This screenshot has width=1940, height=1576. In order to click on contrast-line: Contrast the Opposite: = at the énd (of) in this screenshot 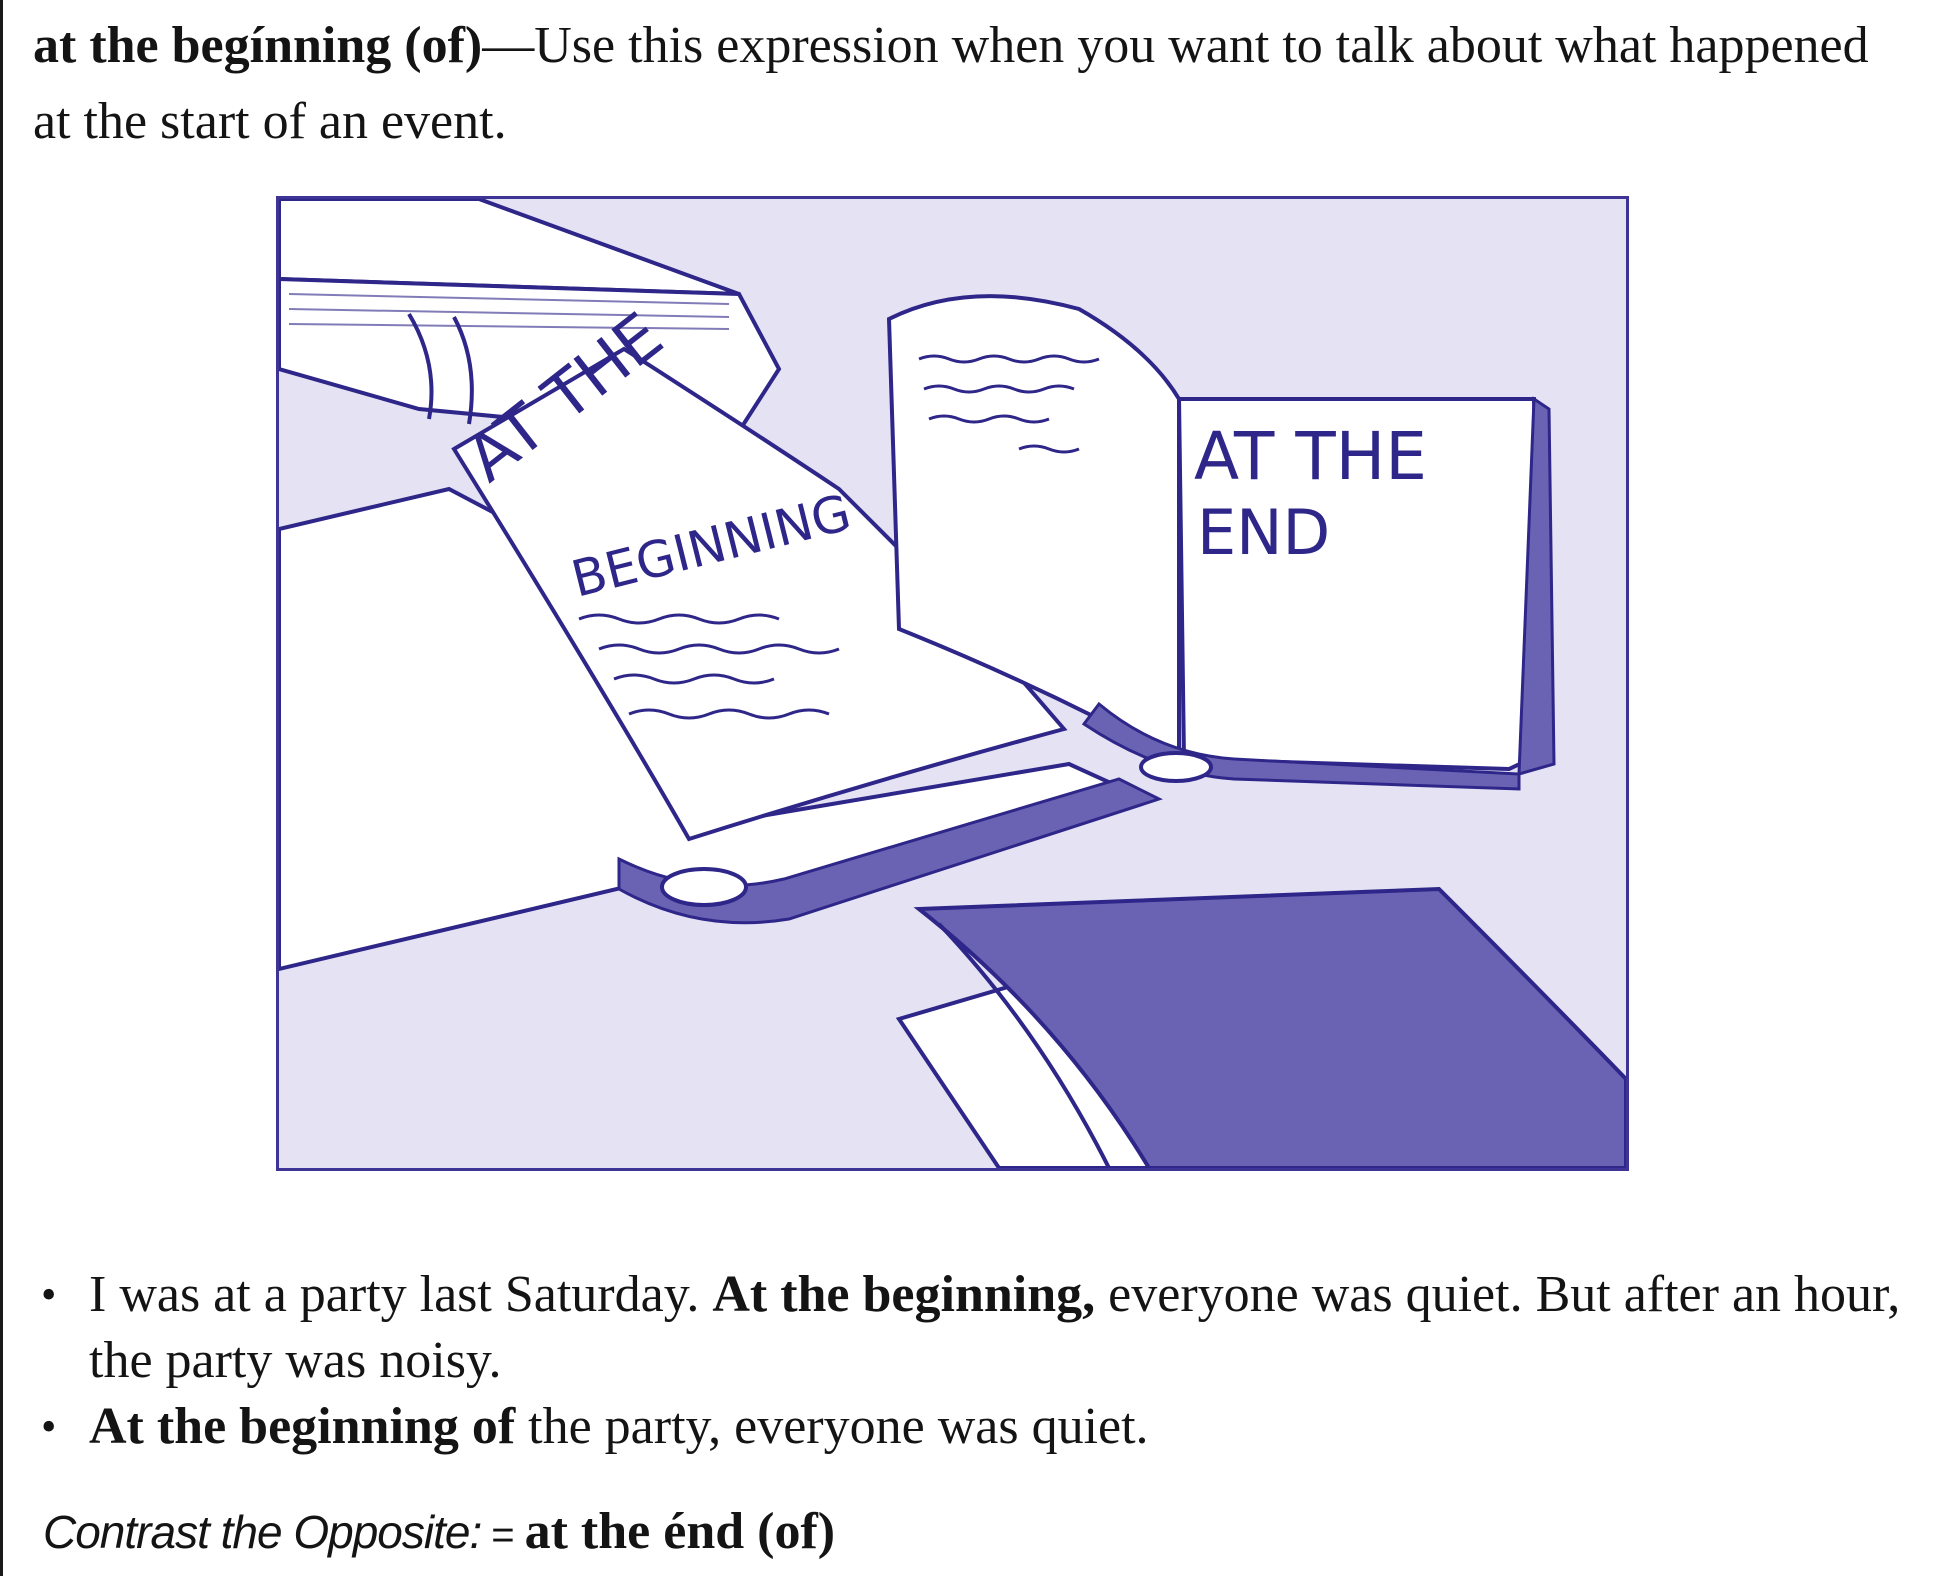, I will do `click(983, 1533)`.